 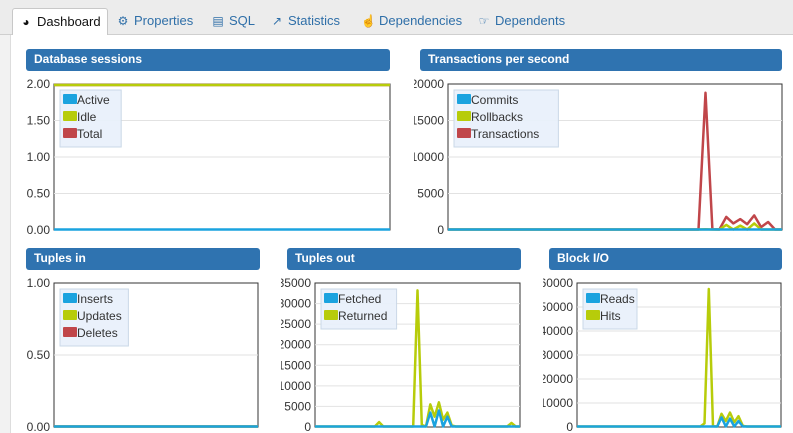 What do you see at coordinates (39, 121) in the screenshot?
I see `y-tick-label: 1.50` at bounding box center [39, 121].